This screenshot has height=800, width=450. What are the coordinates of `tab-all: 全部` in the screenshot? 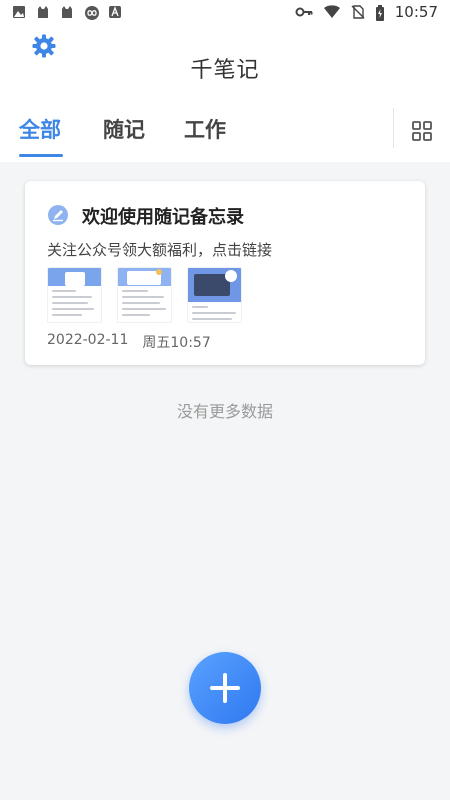 It's located at (40, 129).